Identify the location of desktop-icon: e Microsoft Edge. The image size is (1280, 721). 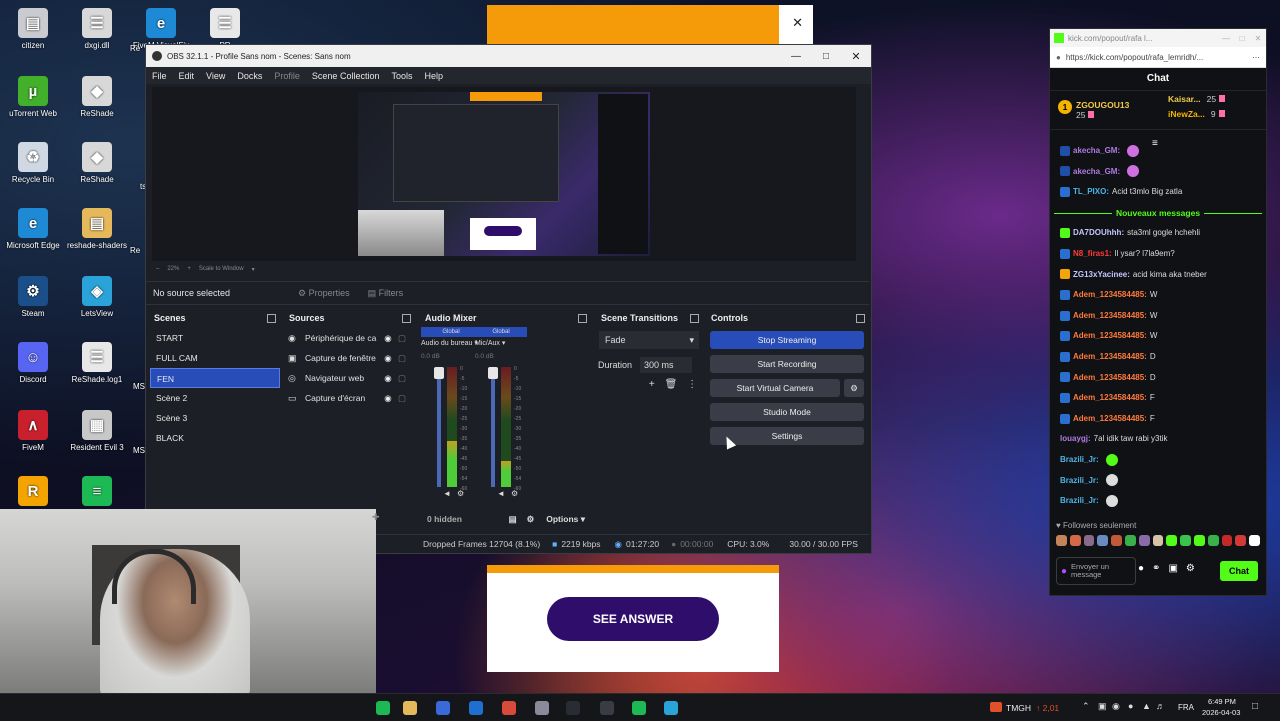
(33, 229).